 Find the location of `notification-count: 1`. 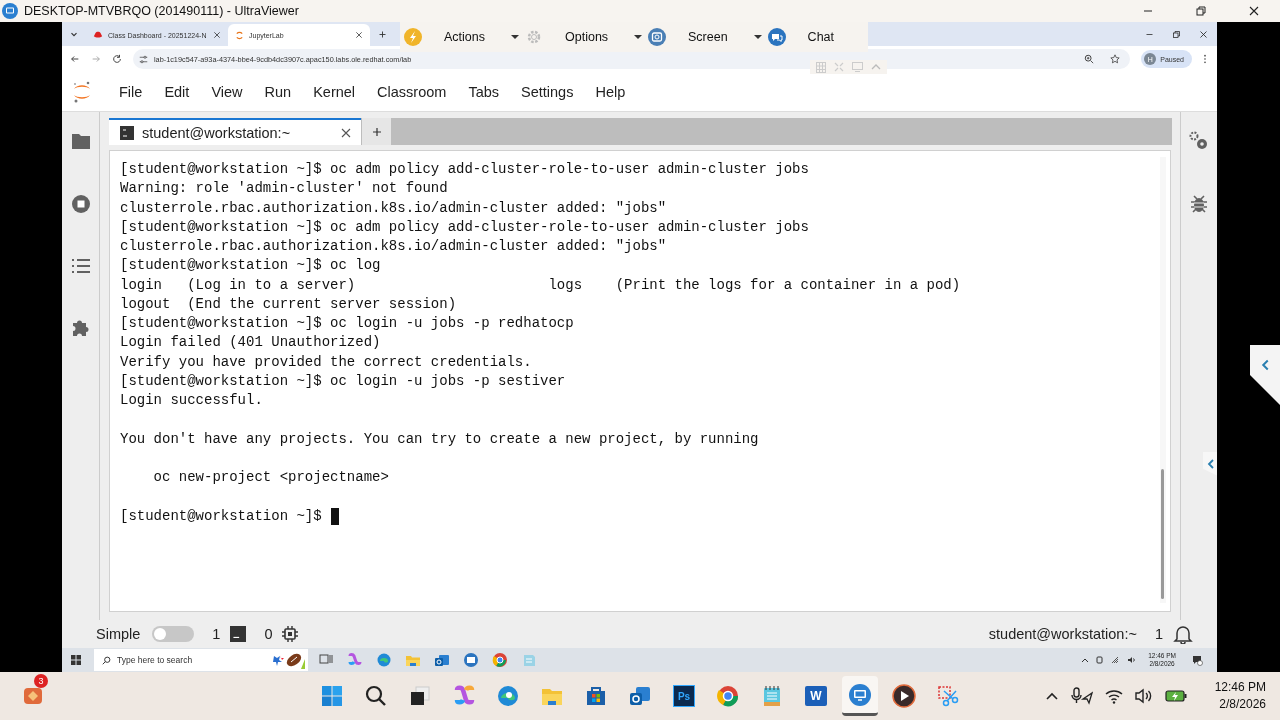

notification-count: 1 is located at coordinates (1158, 634).